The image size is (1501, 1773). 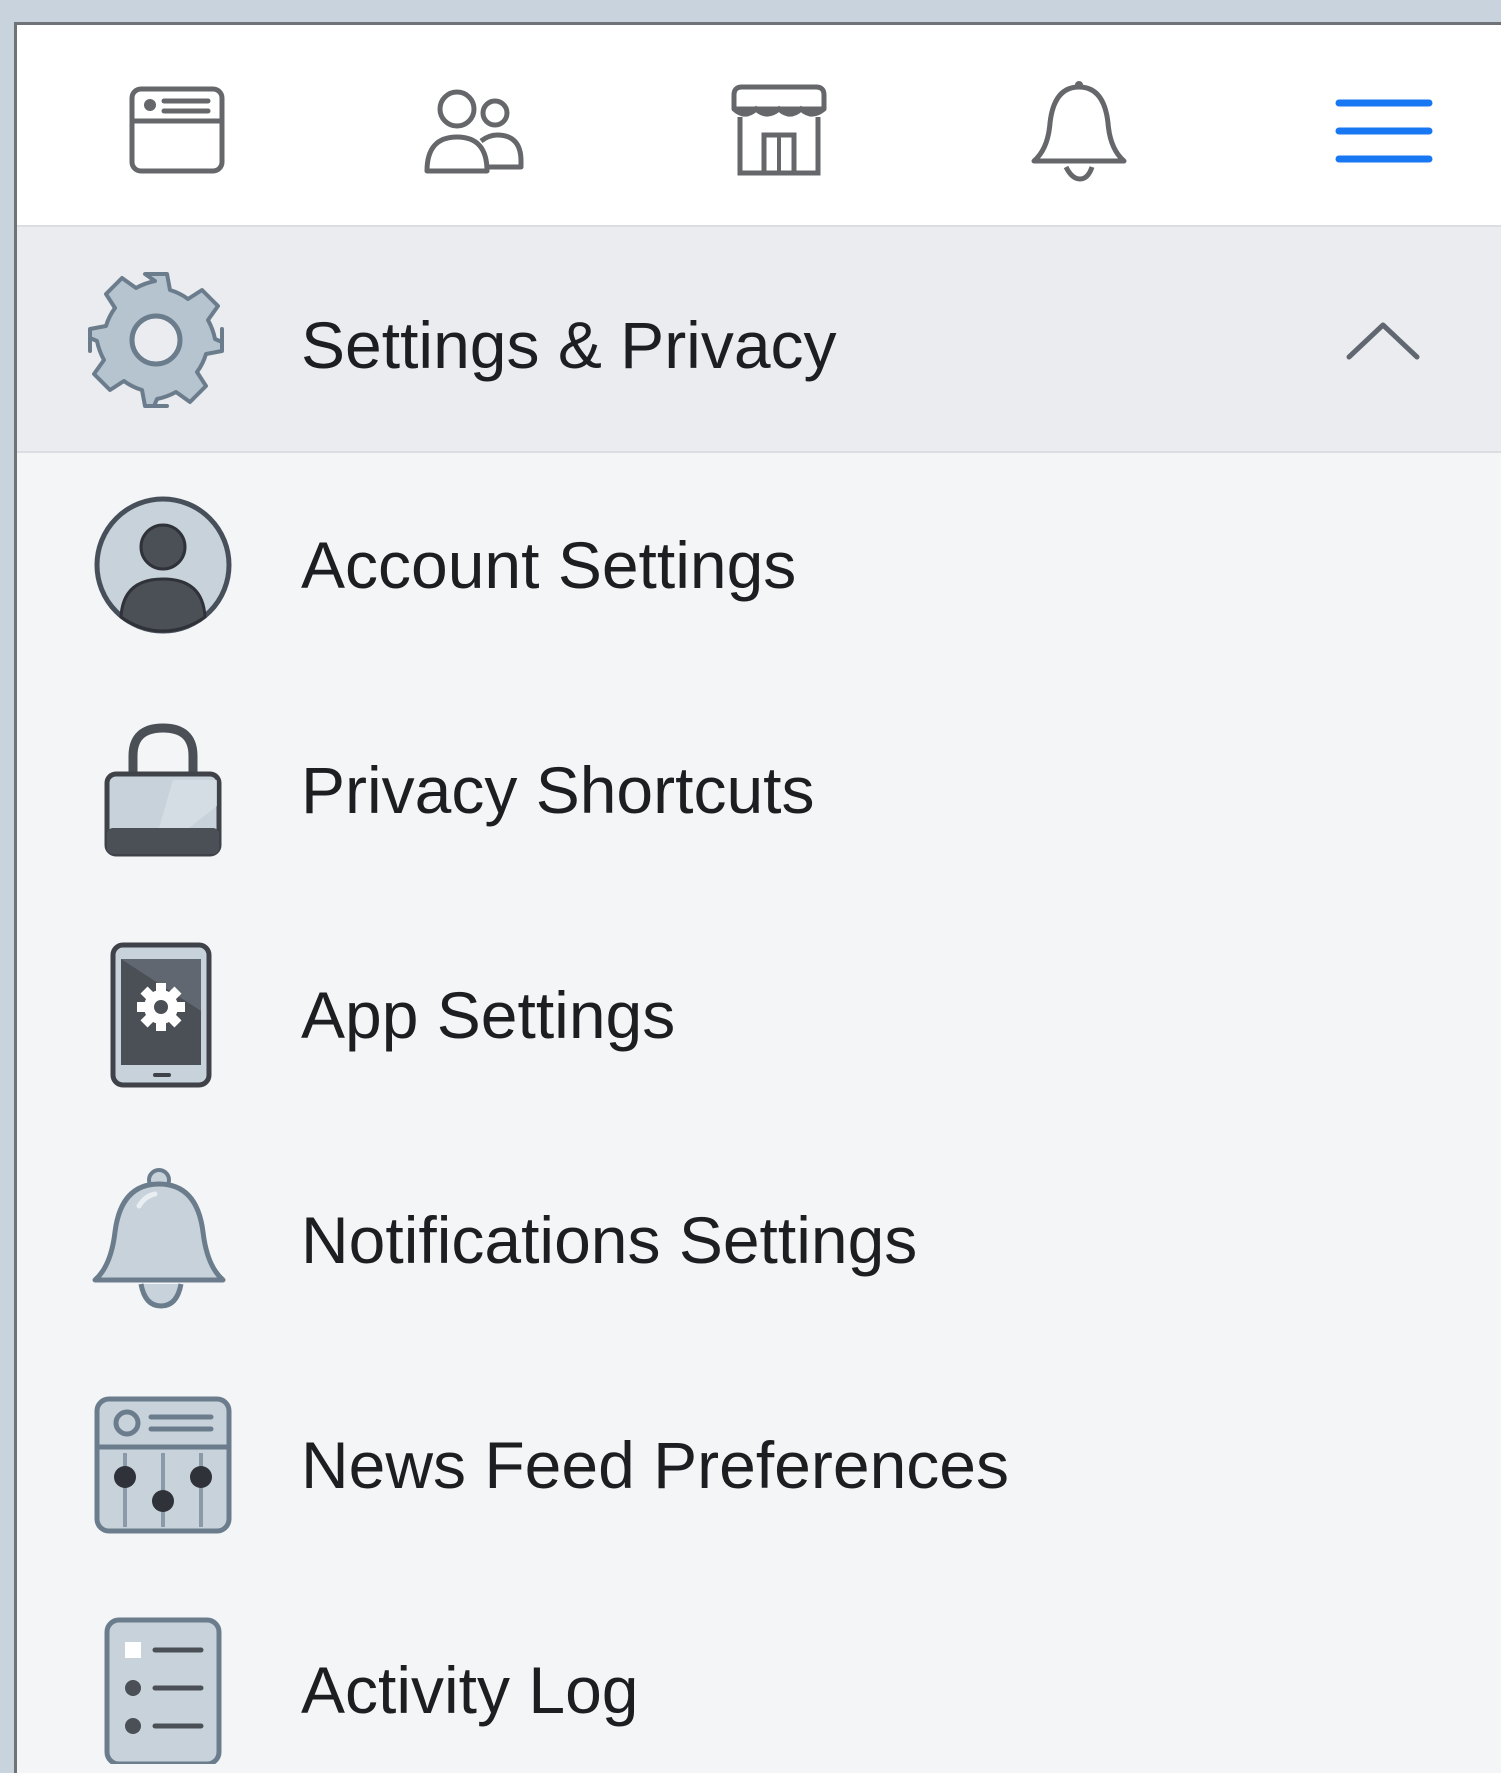 What do you see at coordinates (558, 790) in the screenshot?
I see `menu-item-label: Privacy Shortcuts` at bounding box center [558, 790].